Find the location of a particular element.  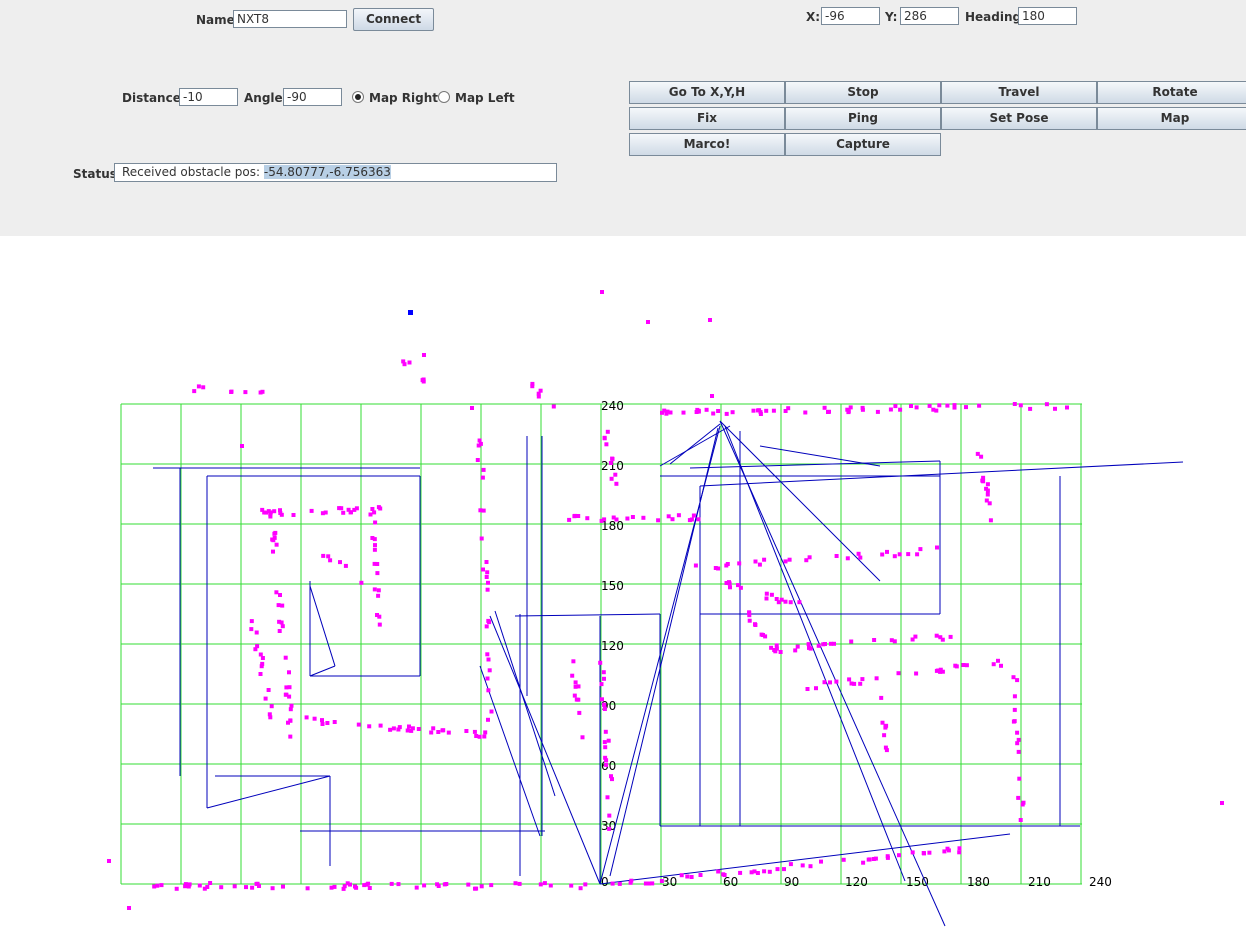

fix-button: Fix is located at coordinates (707, 118).